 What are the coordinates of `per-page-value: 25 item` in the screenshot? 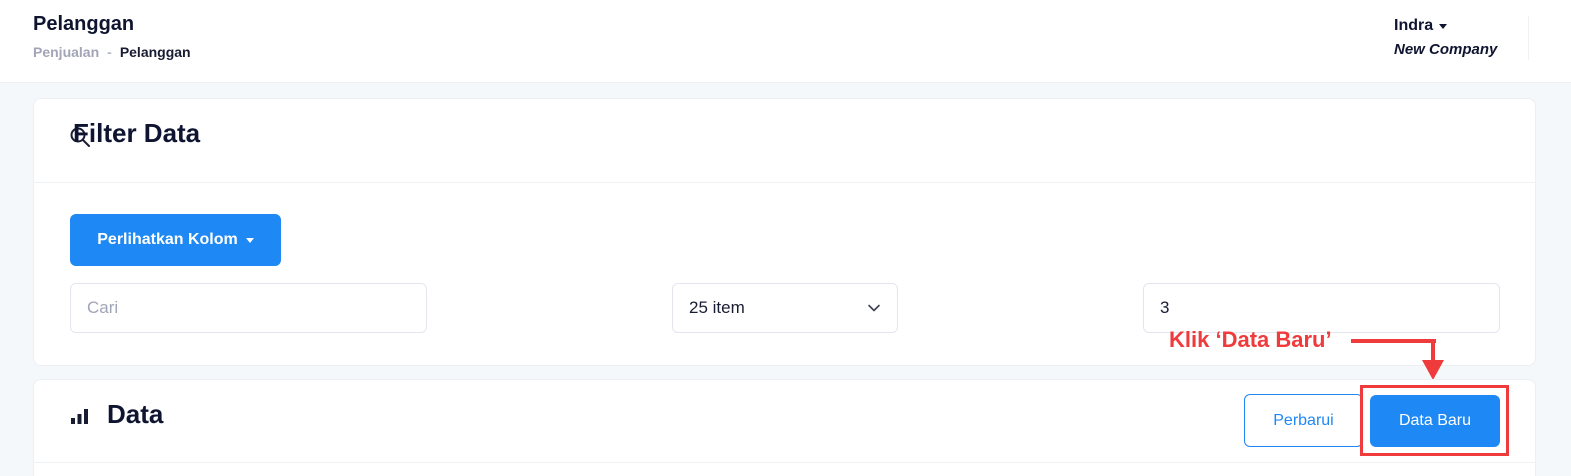 It's located at (717, 307).